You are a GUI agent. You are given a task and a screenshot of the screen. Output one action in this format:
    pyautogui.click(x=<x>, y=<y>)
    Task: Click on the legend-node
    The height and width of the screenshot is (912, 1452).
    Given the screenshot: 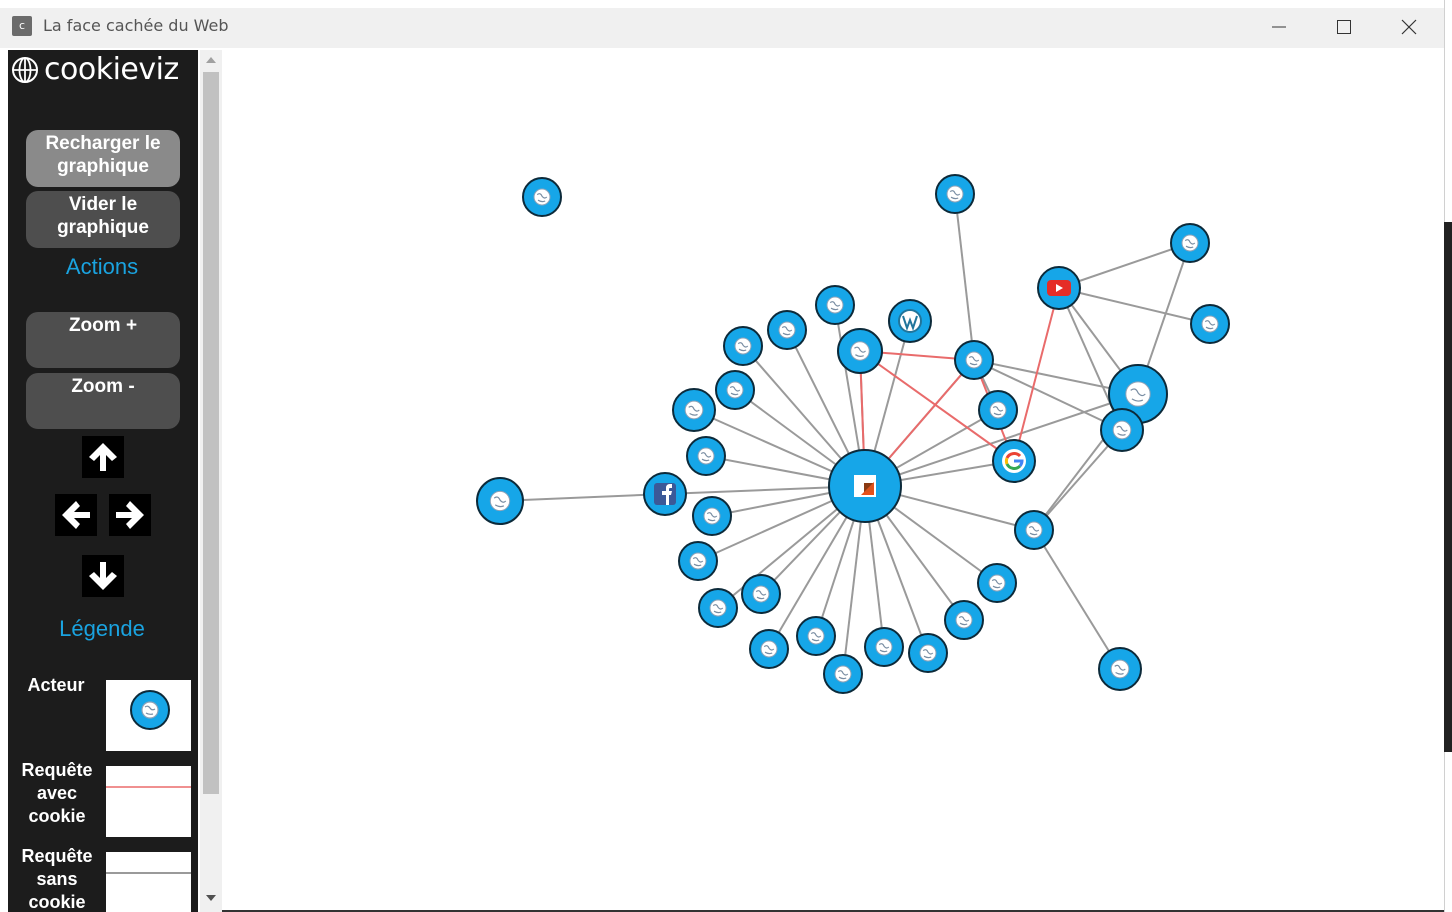 What is the action you would take?
    pyautogui.click(x=150, y=710)
    